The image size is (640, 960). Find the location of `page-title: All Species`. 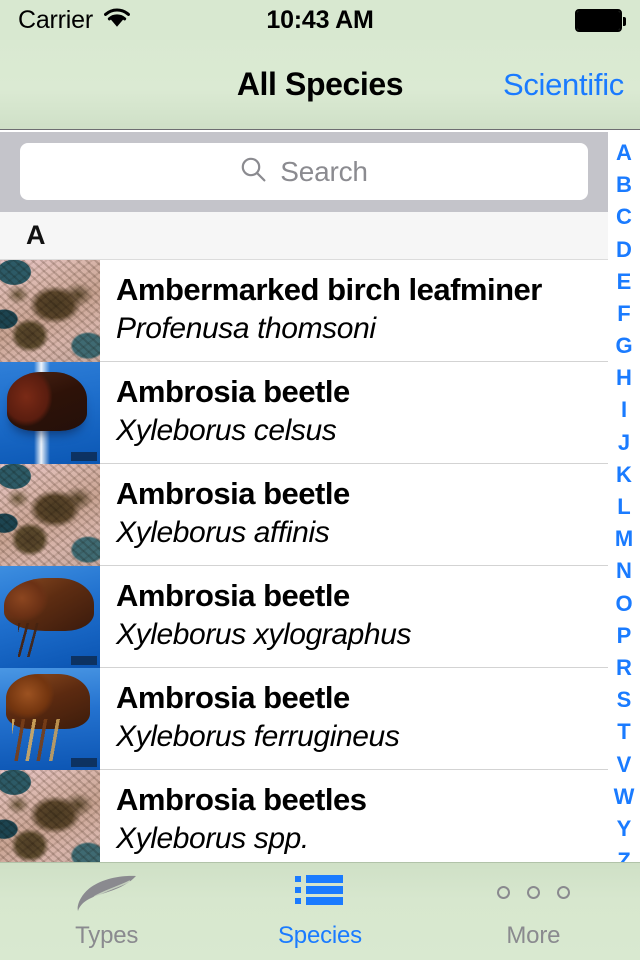

page-title: All Species is located at coordinates (320, 84).